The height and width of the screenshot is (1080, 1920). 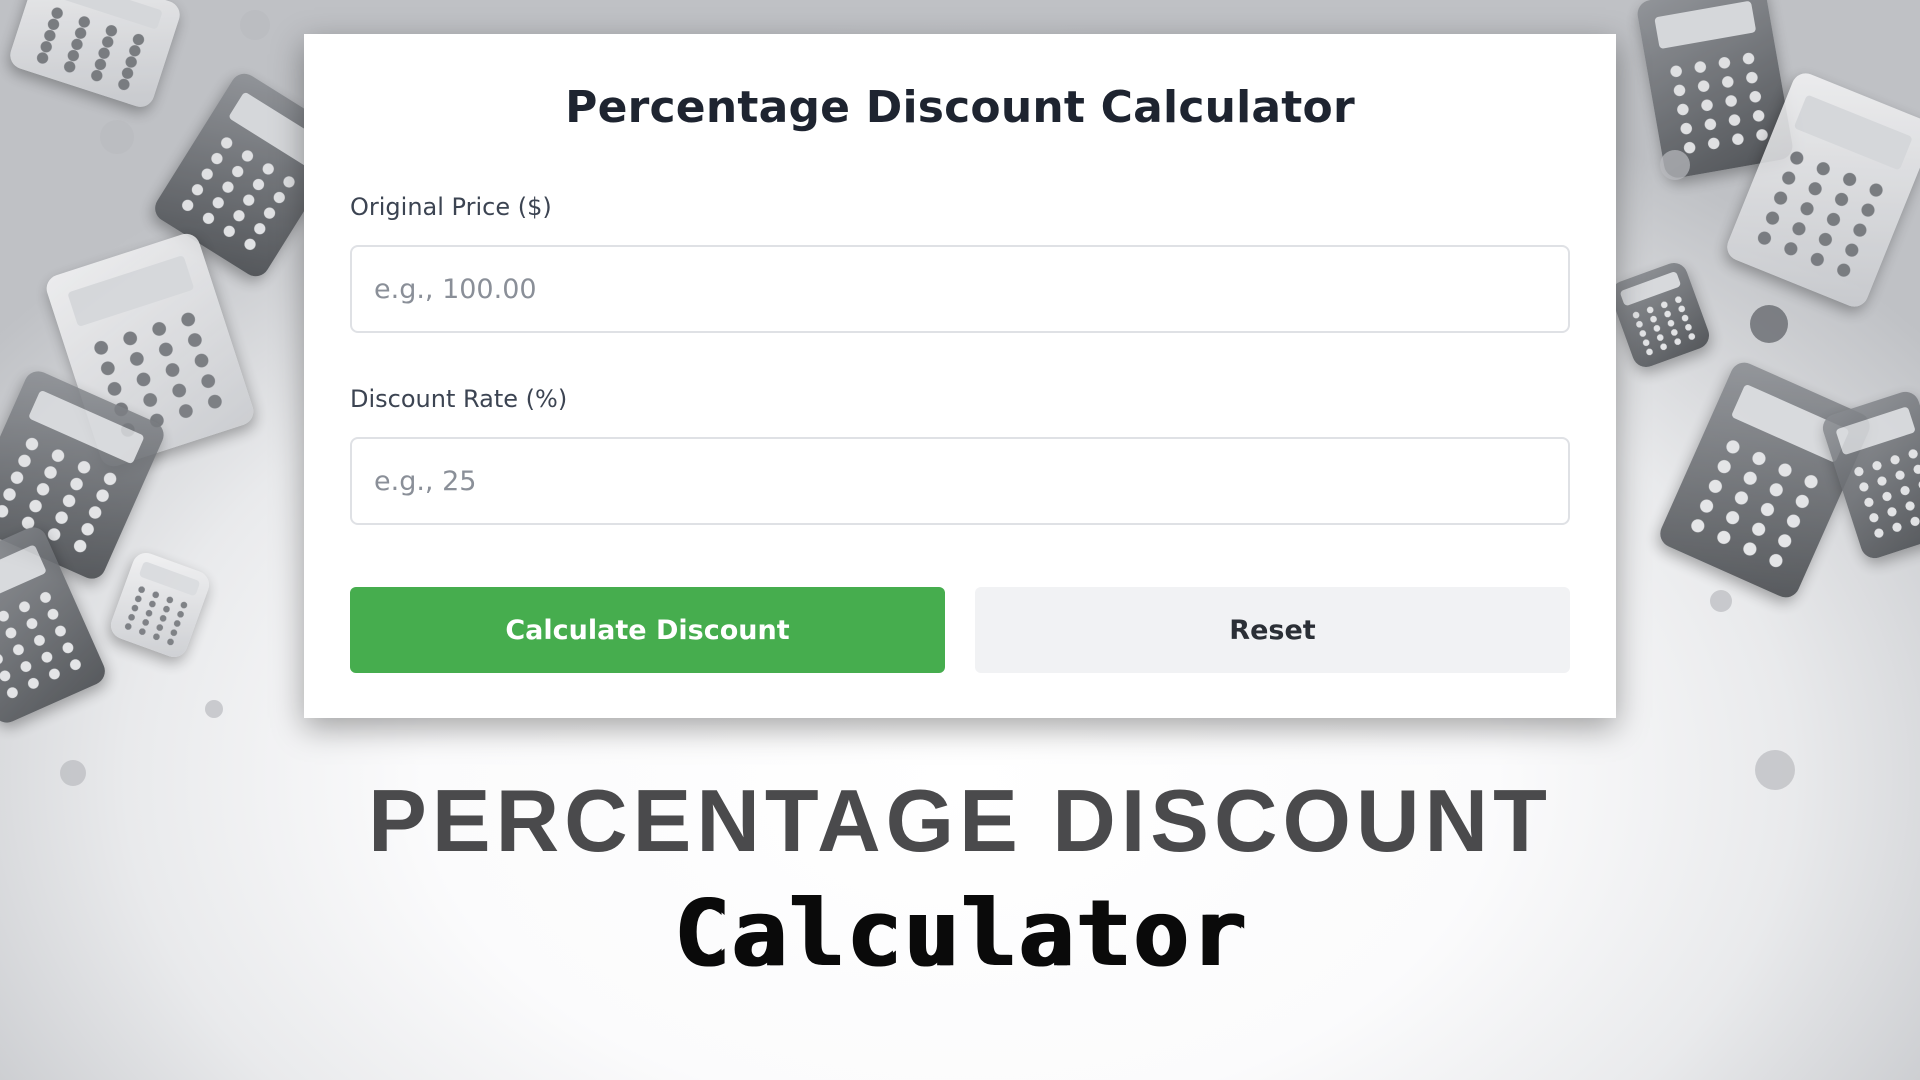 What do you see at coordinates (960, 933) in the screenshot?
I see `banner-subheadline: Calculator` at bounding box center [960, 933].